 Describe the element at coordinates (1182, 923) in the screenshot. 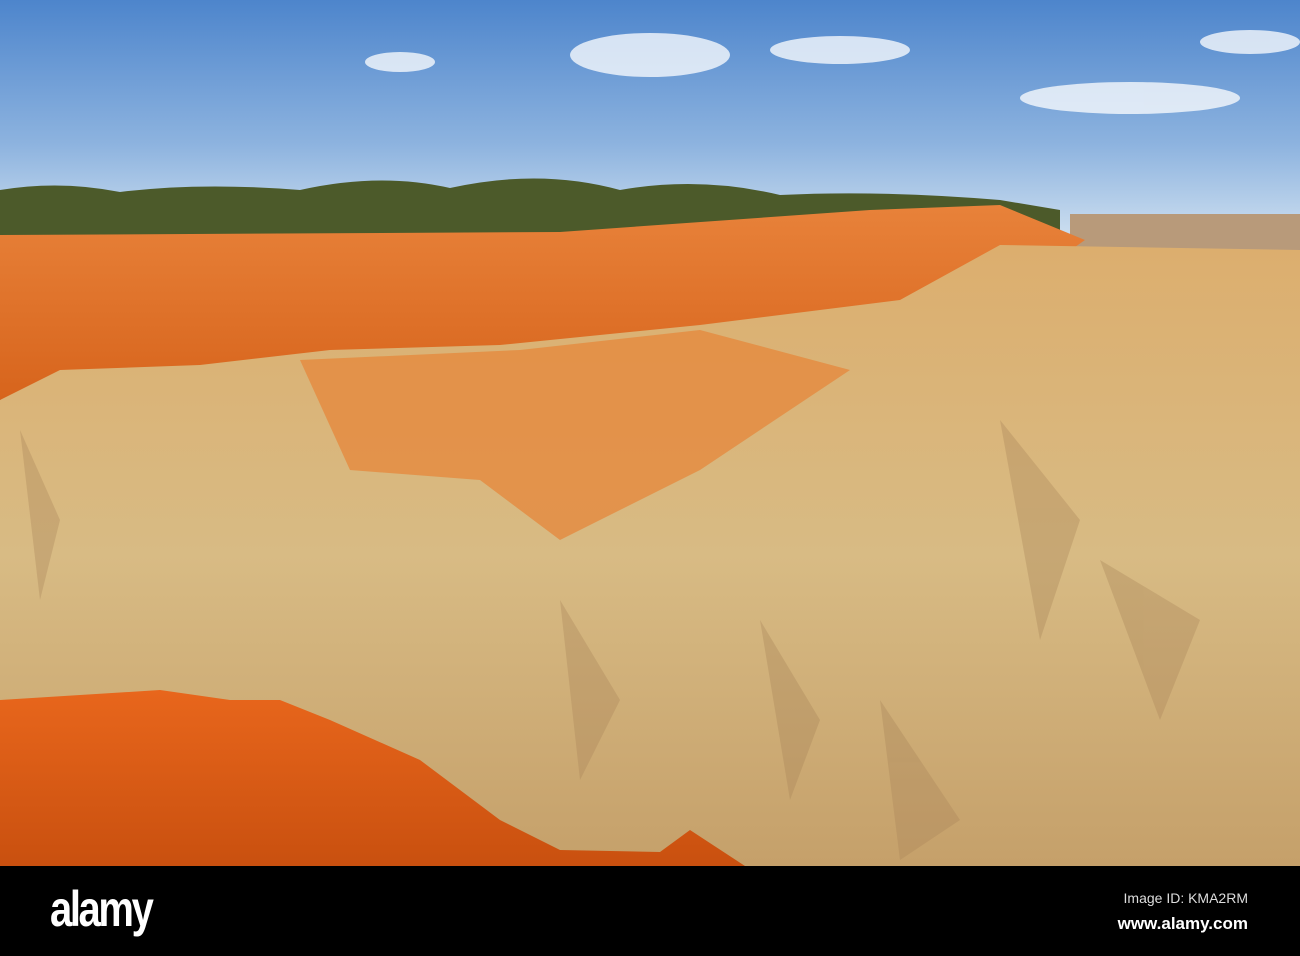

I see `site-url: www.alamy.com` at that location.